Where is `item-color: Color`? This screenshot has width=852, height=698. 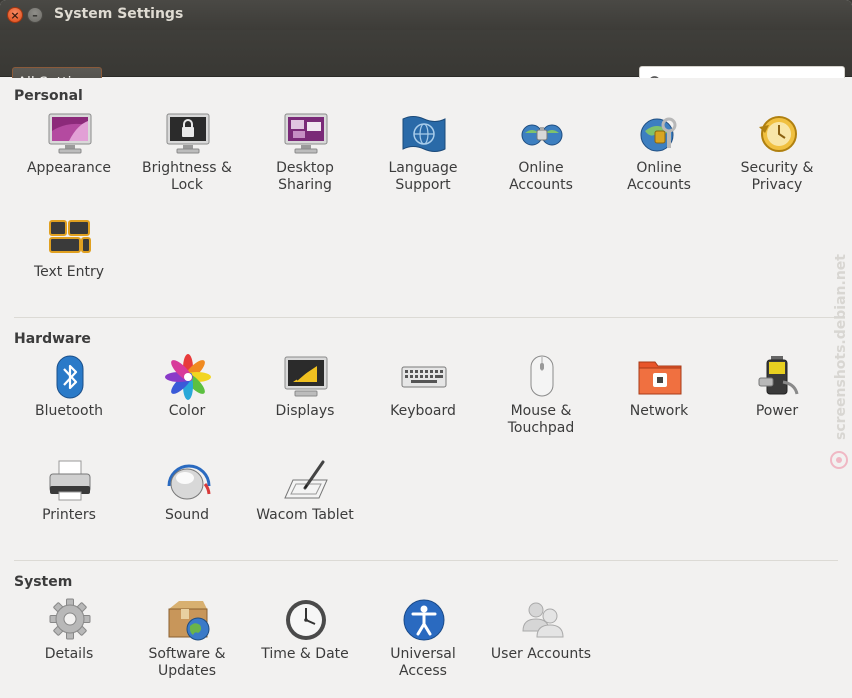
item-color: Color is located at coordinates (187, 404).